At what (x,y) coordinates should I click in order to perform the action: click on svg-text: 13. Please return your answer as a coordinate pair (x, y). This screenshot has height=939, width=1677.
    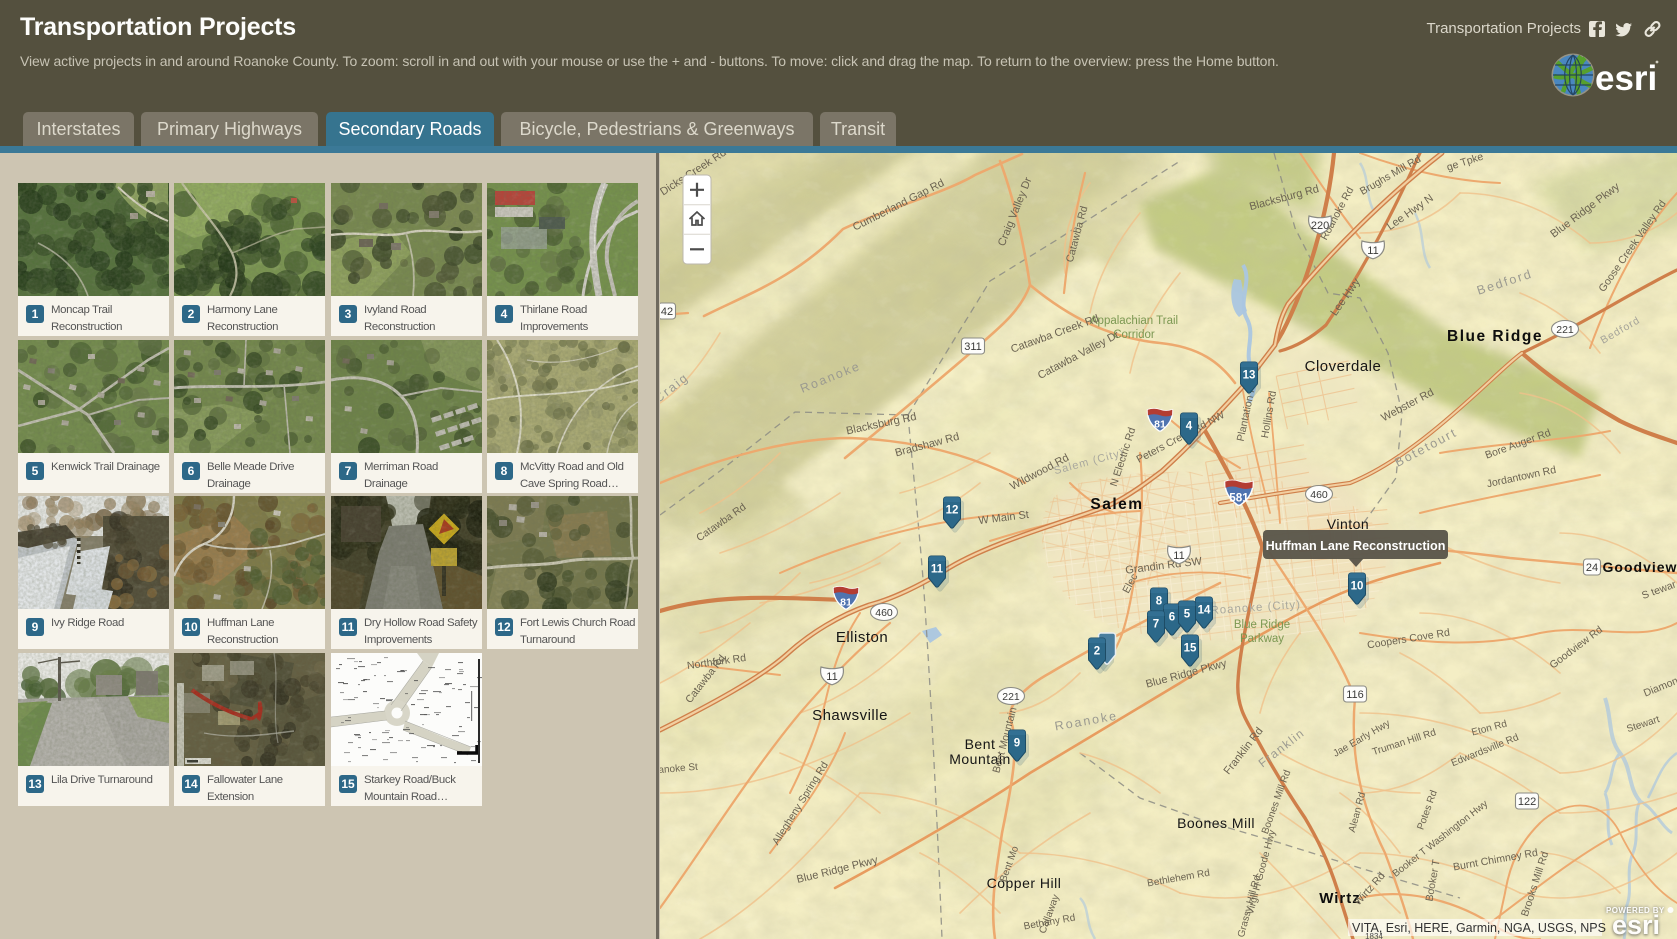
    Looking at the image, I should click on (1249, 375).